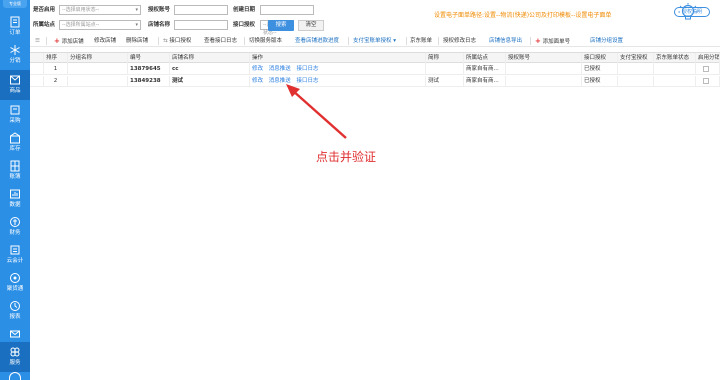 Image resolution: width=720 pixels, height=380 pixels. I want to click on enabled-select: --选择启用状态--, so click(100, 10).